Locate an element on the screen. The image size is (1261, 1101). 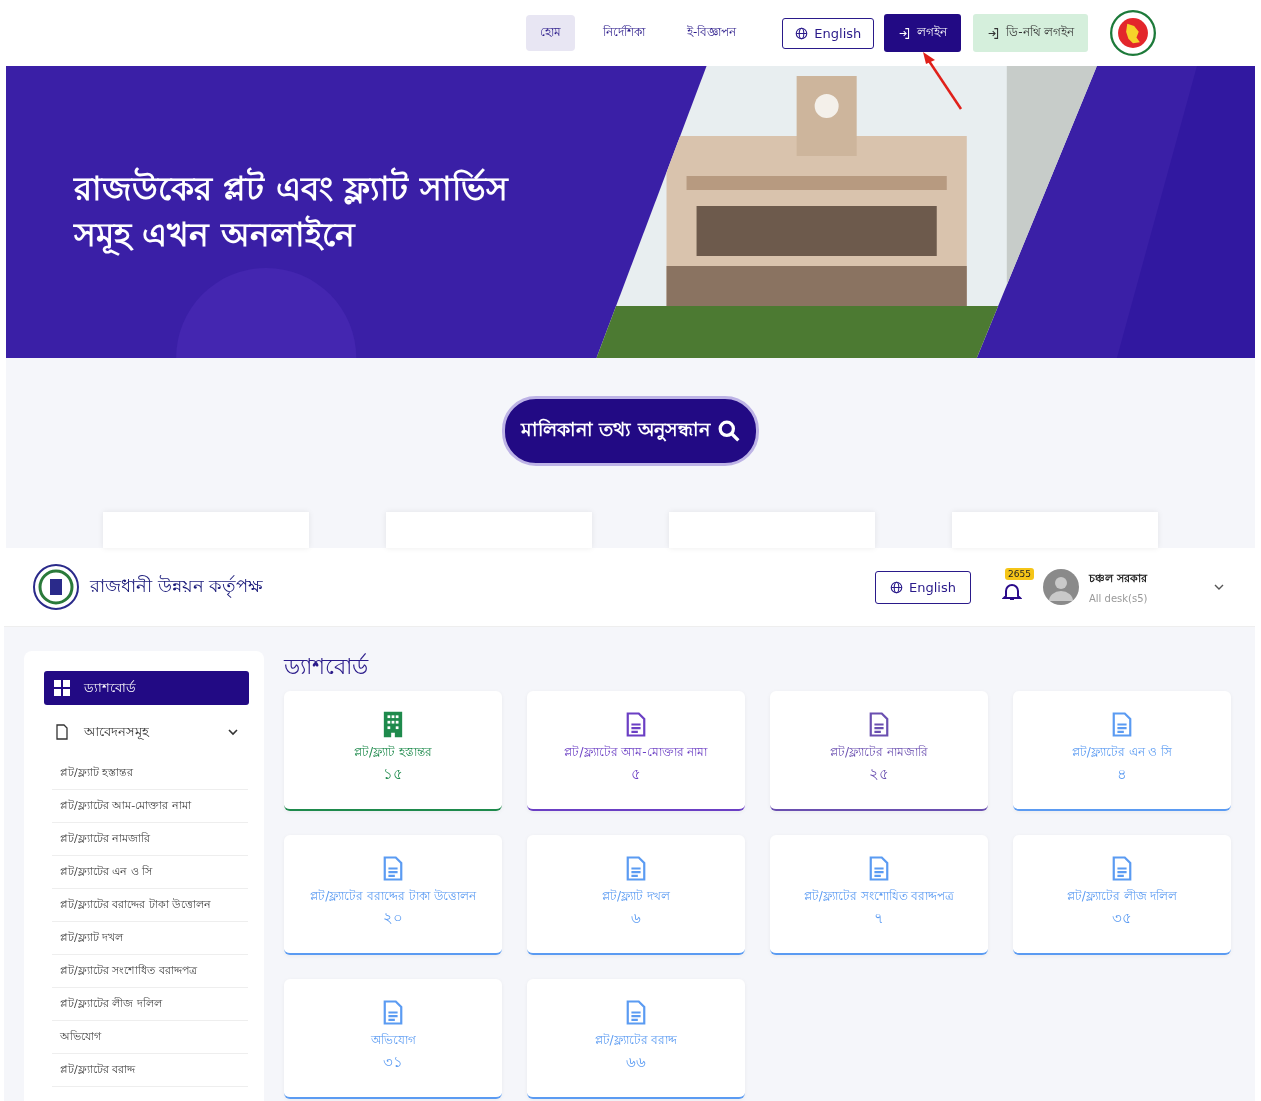
card-label: প্লট/ফ্ল্যাটের আম-মোক্তার নামা is located at coordinates (636, 752).